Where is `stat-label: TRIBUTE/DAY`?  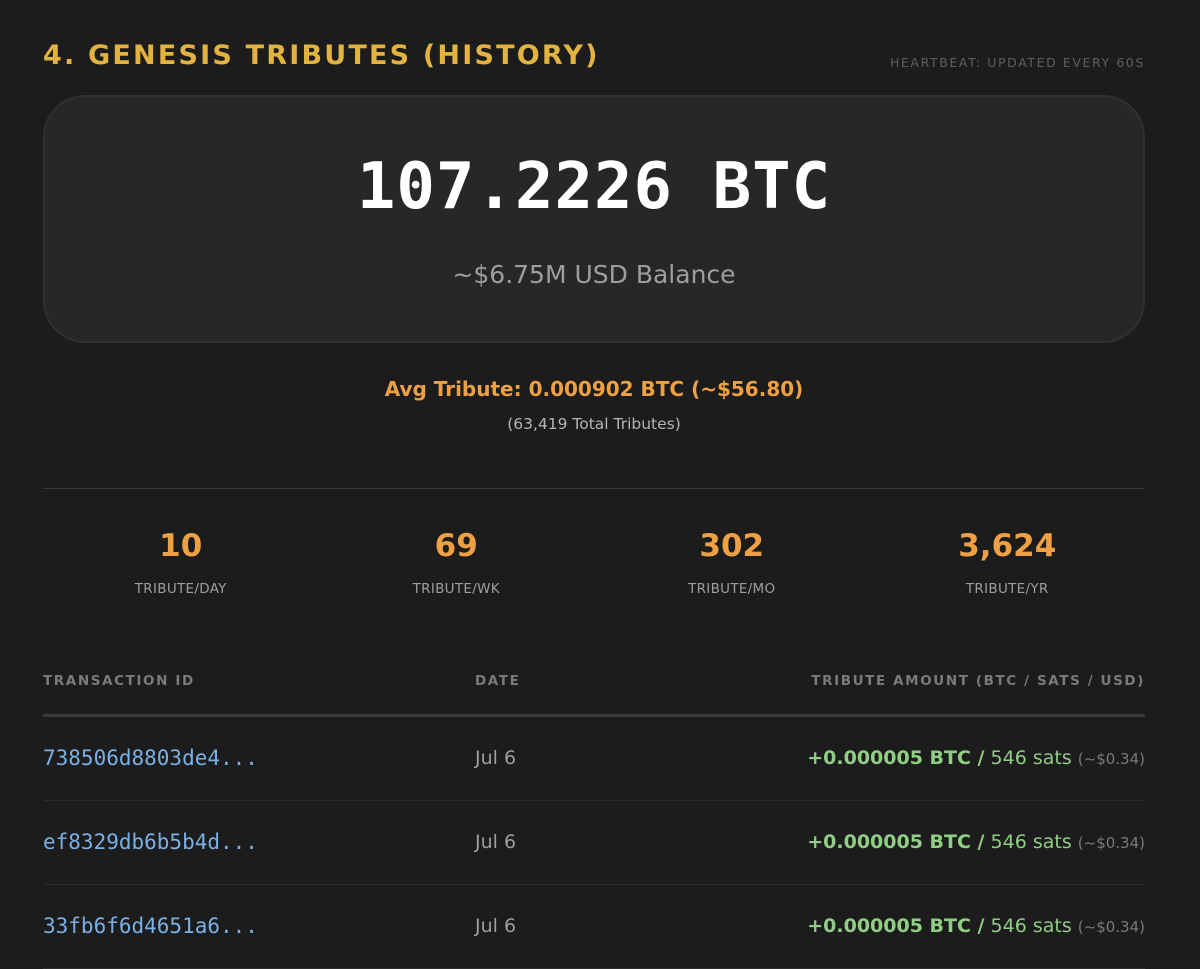 stat-label: TRIBUTE/DAY is located at coordinates (180, 589).